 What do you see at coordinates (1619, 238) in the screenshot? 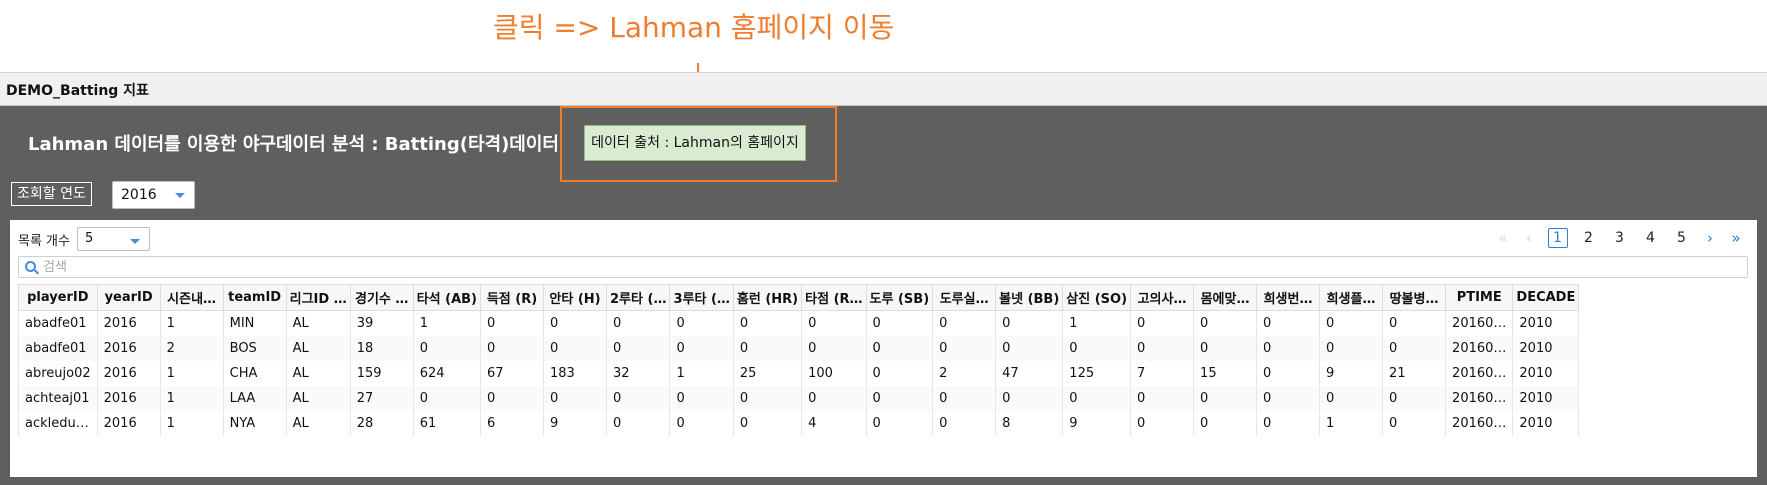
I see `page-button-3: 3` at bounding box center [1619, 238].